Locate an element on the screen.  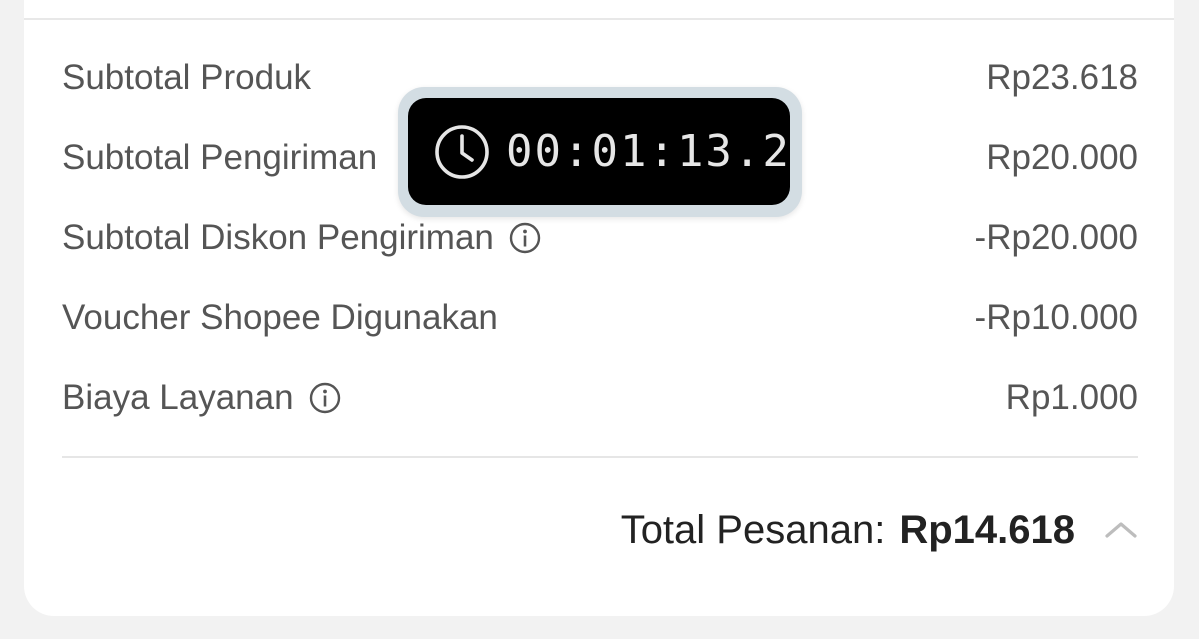
total-label: Total Pesanan: is located at coordinates (753, 529).